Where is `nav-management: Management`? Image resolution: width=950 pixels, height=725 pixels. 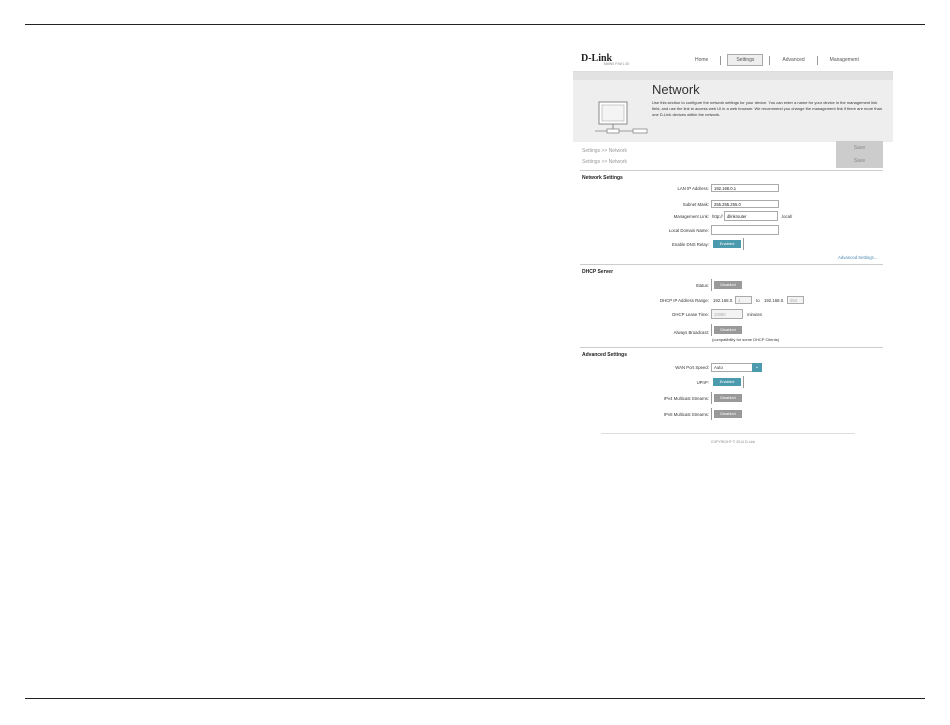
nav-management: Management is located at coordinates (844, 60).